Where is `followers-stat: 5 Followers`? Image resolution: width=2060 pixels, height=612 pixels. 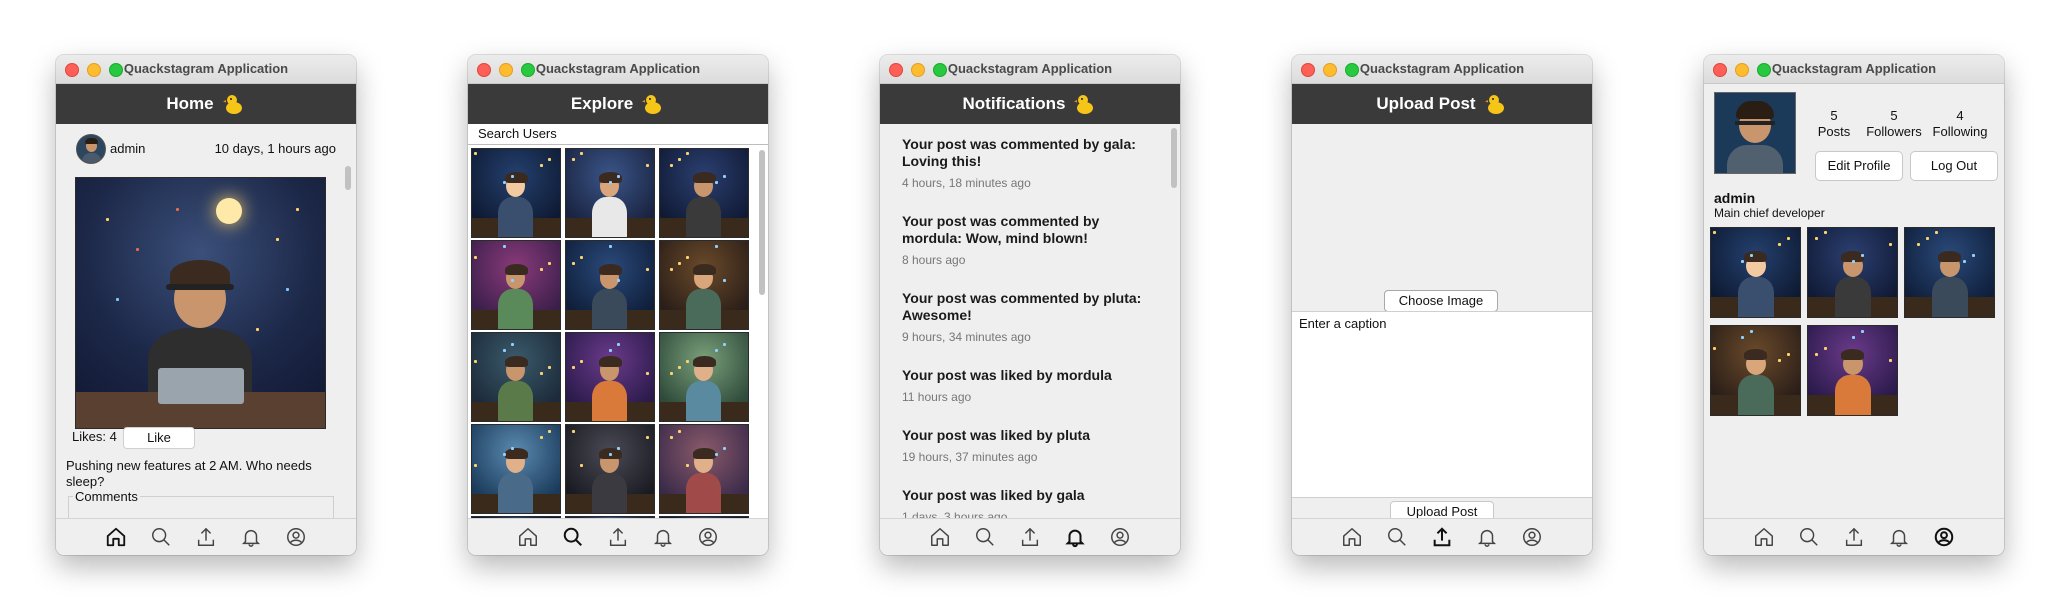 followers-stat: 5 Followers is located at coordinates (1894, 124).